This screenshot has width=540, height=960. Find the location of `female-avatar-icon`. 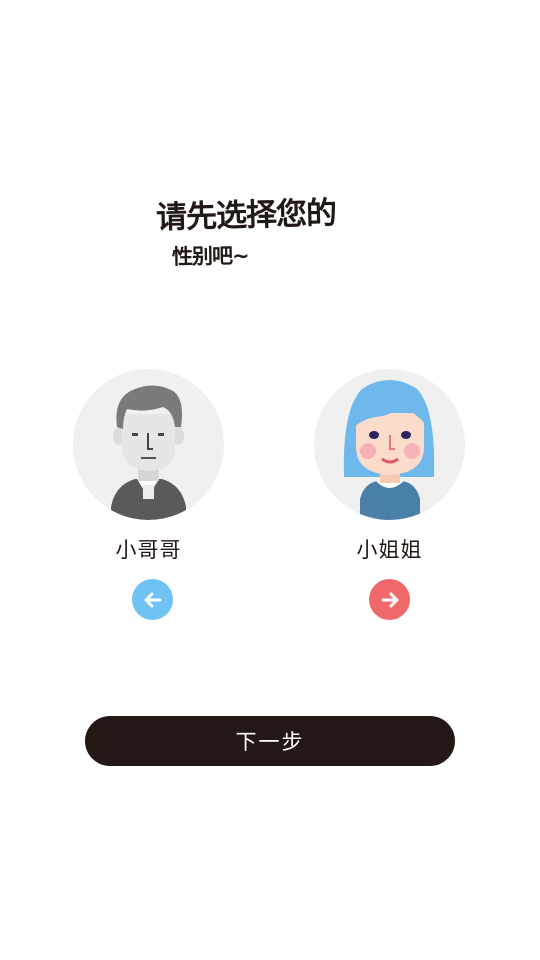

female-avatar-icon is located at coordinates (389, 450).